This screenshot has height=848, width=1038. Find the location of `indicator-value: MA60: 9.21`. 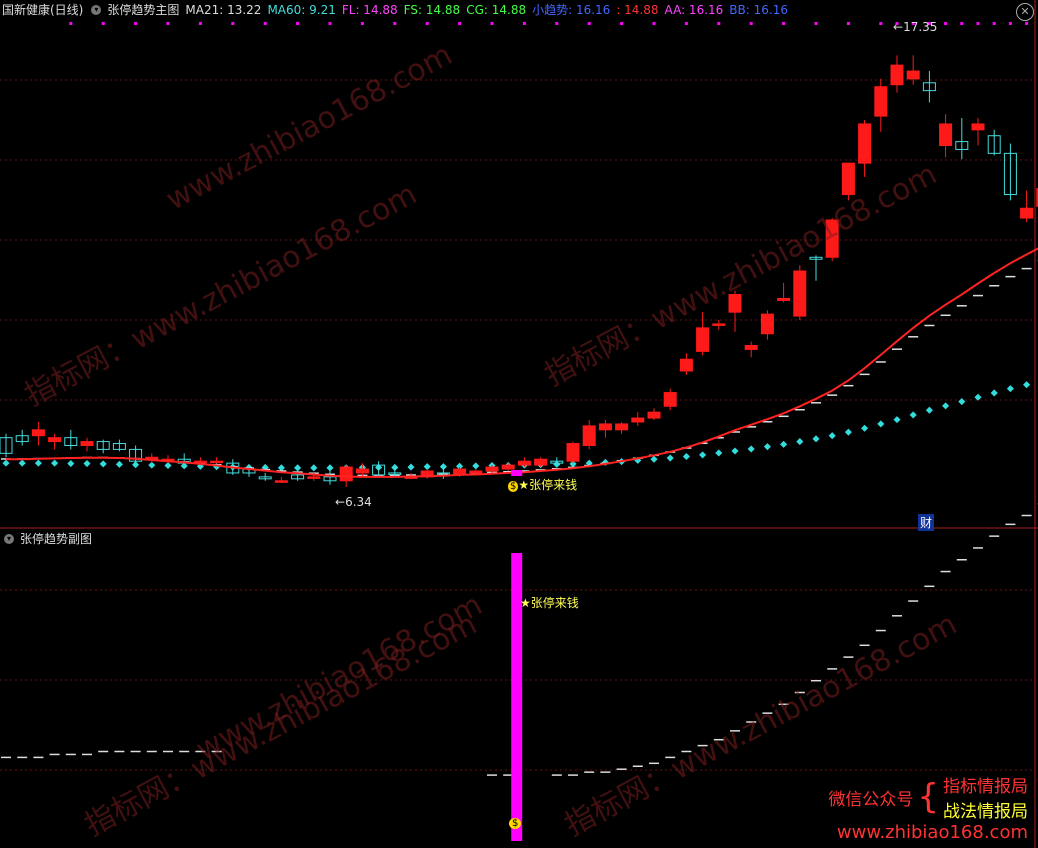

indicator-value: MA60: 9.21 is located at coordinates (301, 10).